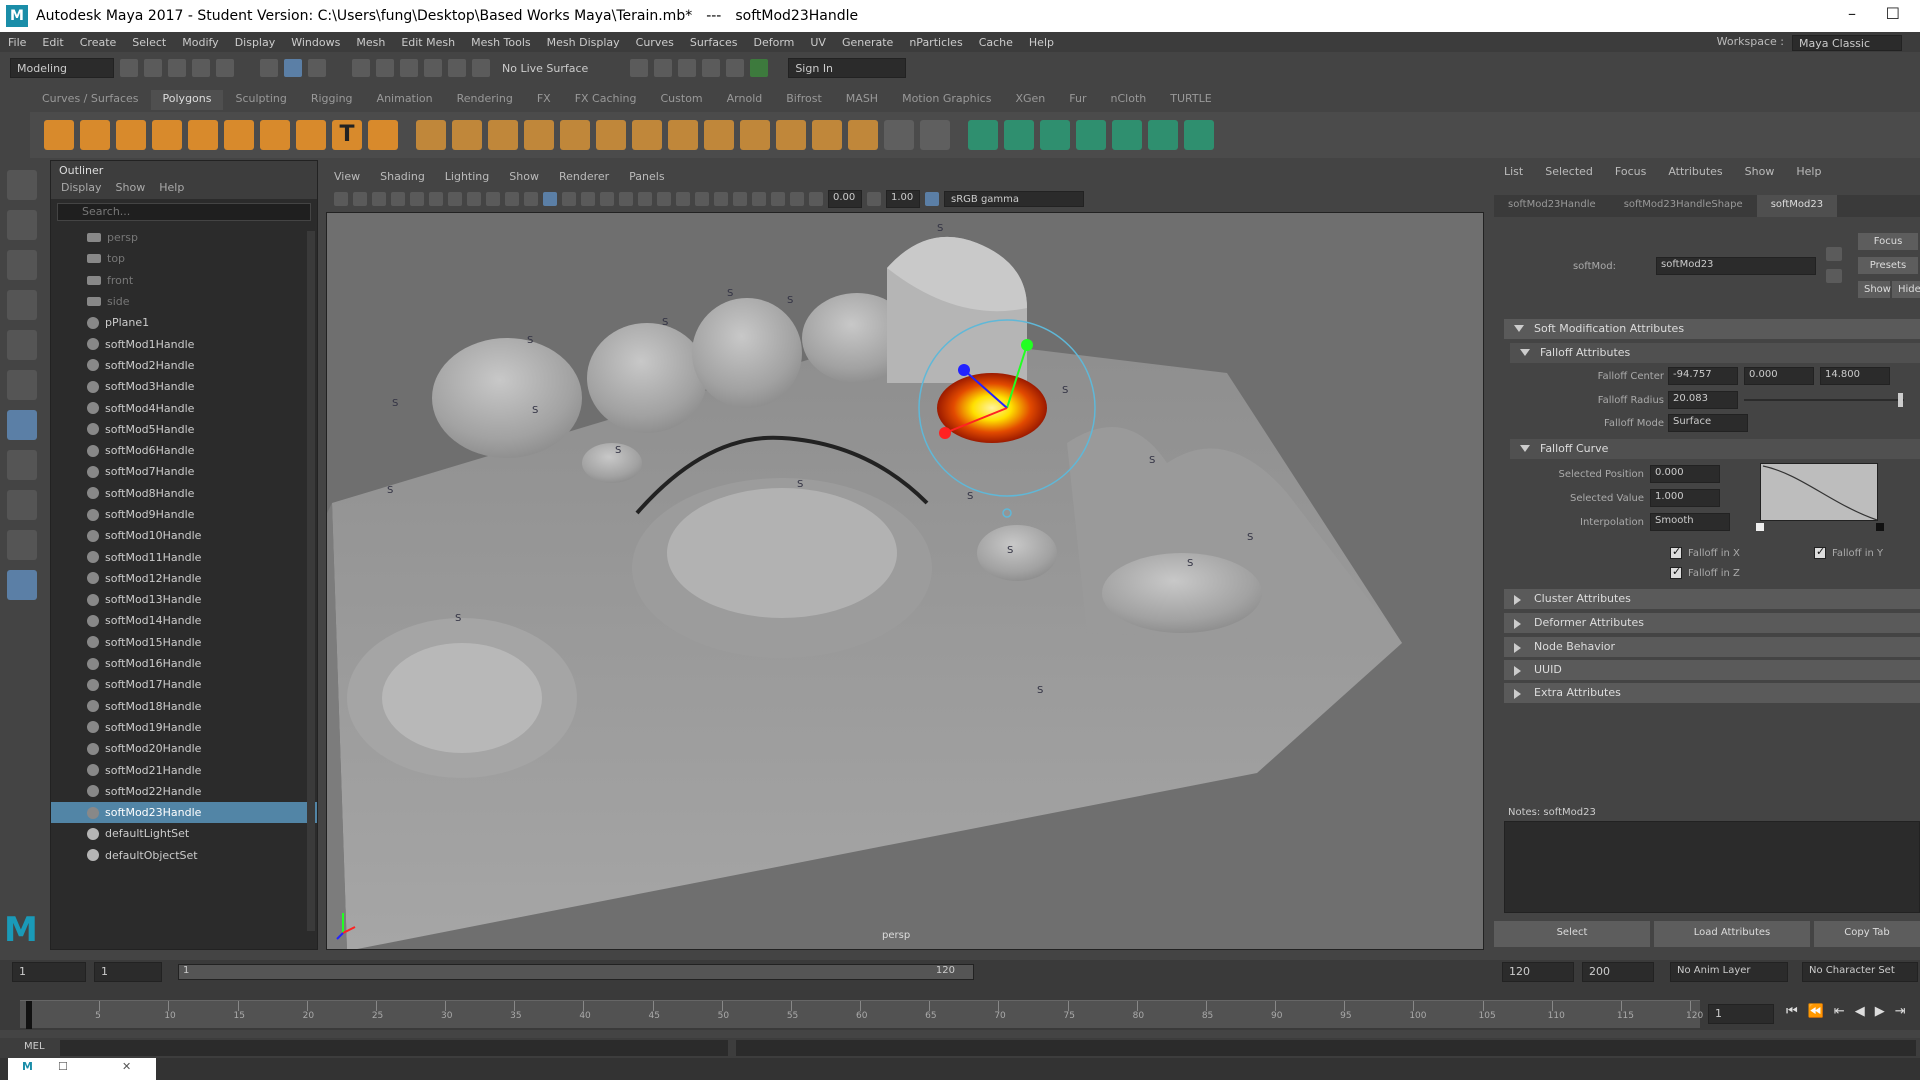  I want to click on gamma-field: 1.00, so click(903, 199).